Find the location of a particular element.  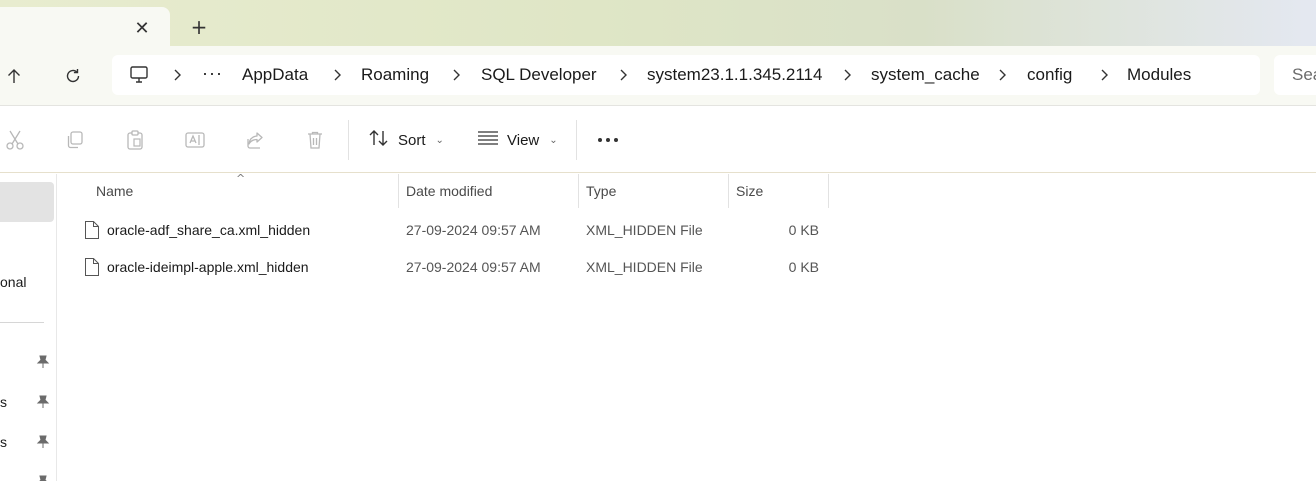

breadcrumb-system-cache: system_cache is located at coordinates (925, 75).